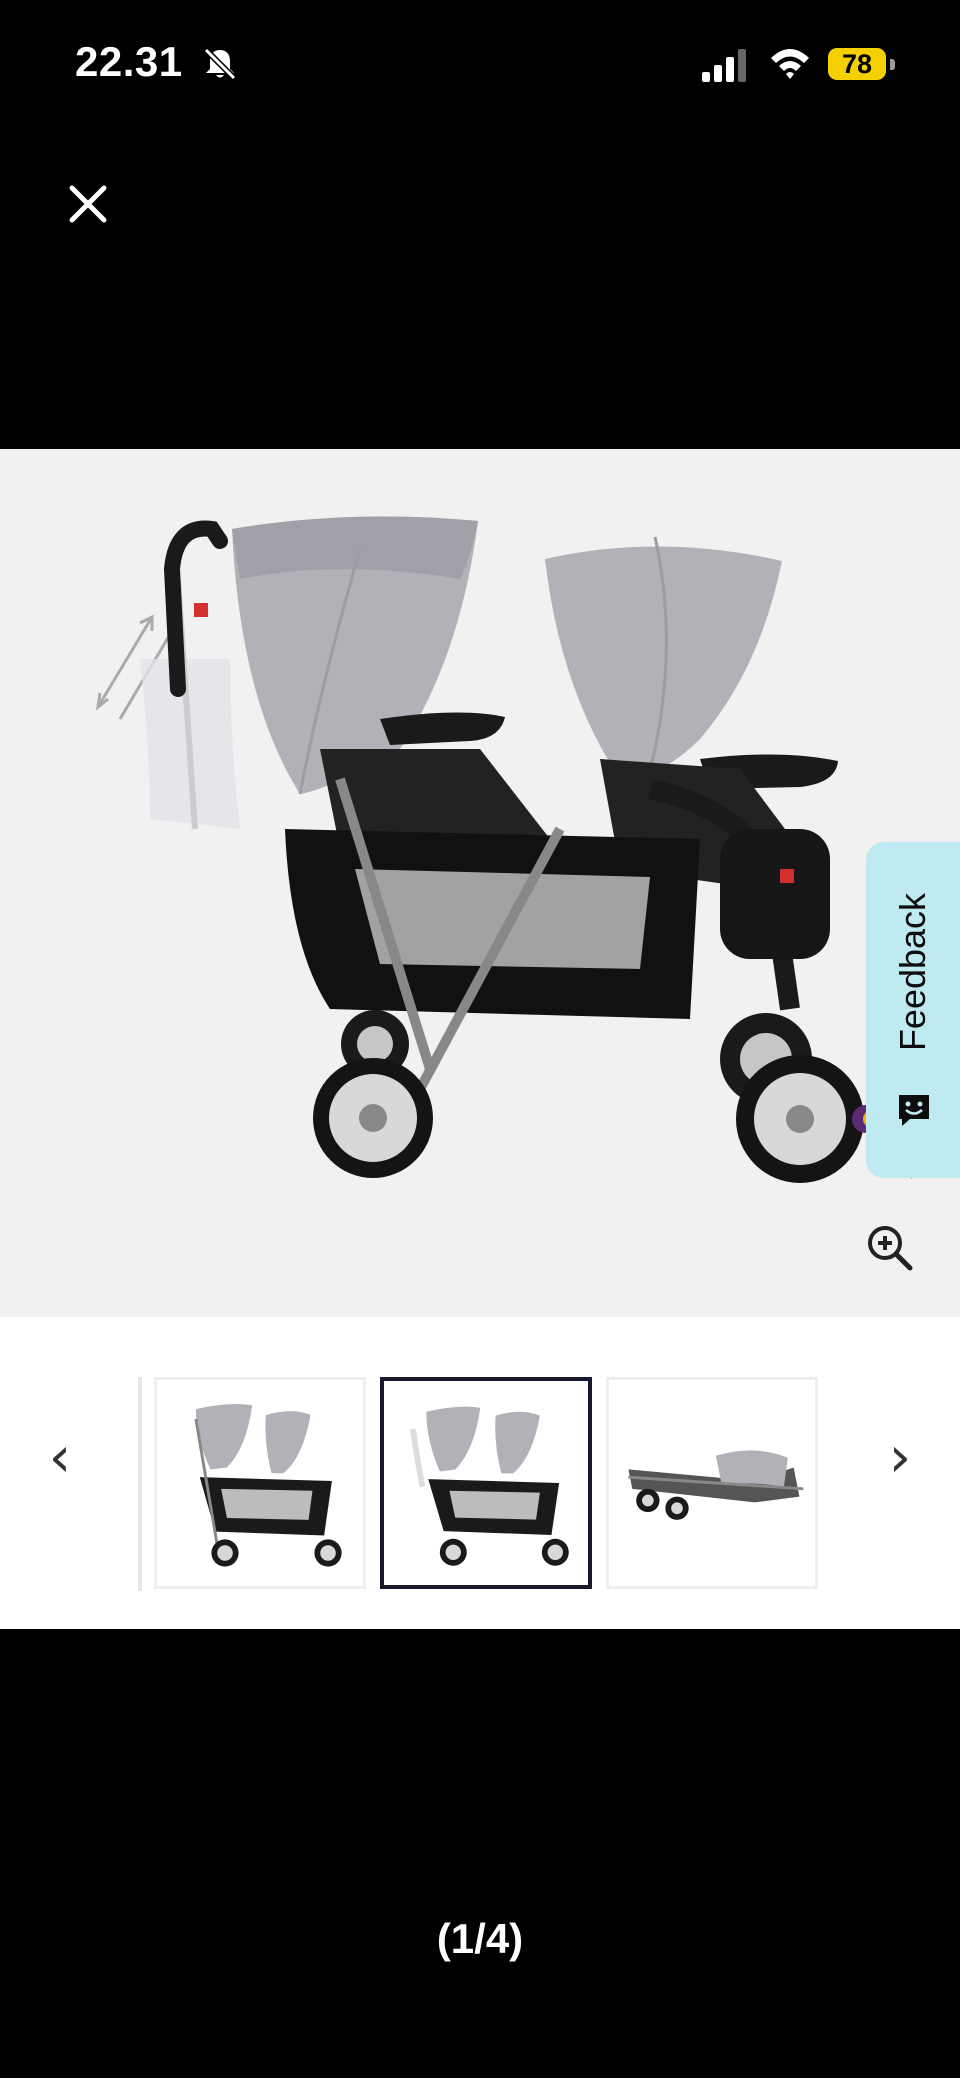 The image size is (960, 2078). I want to click on wifi-icon, so click(790, 64).